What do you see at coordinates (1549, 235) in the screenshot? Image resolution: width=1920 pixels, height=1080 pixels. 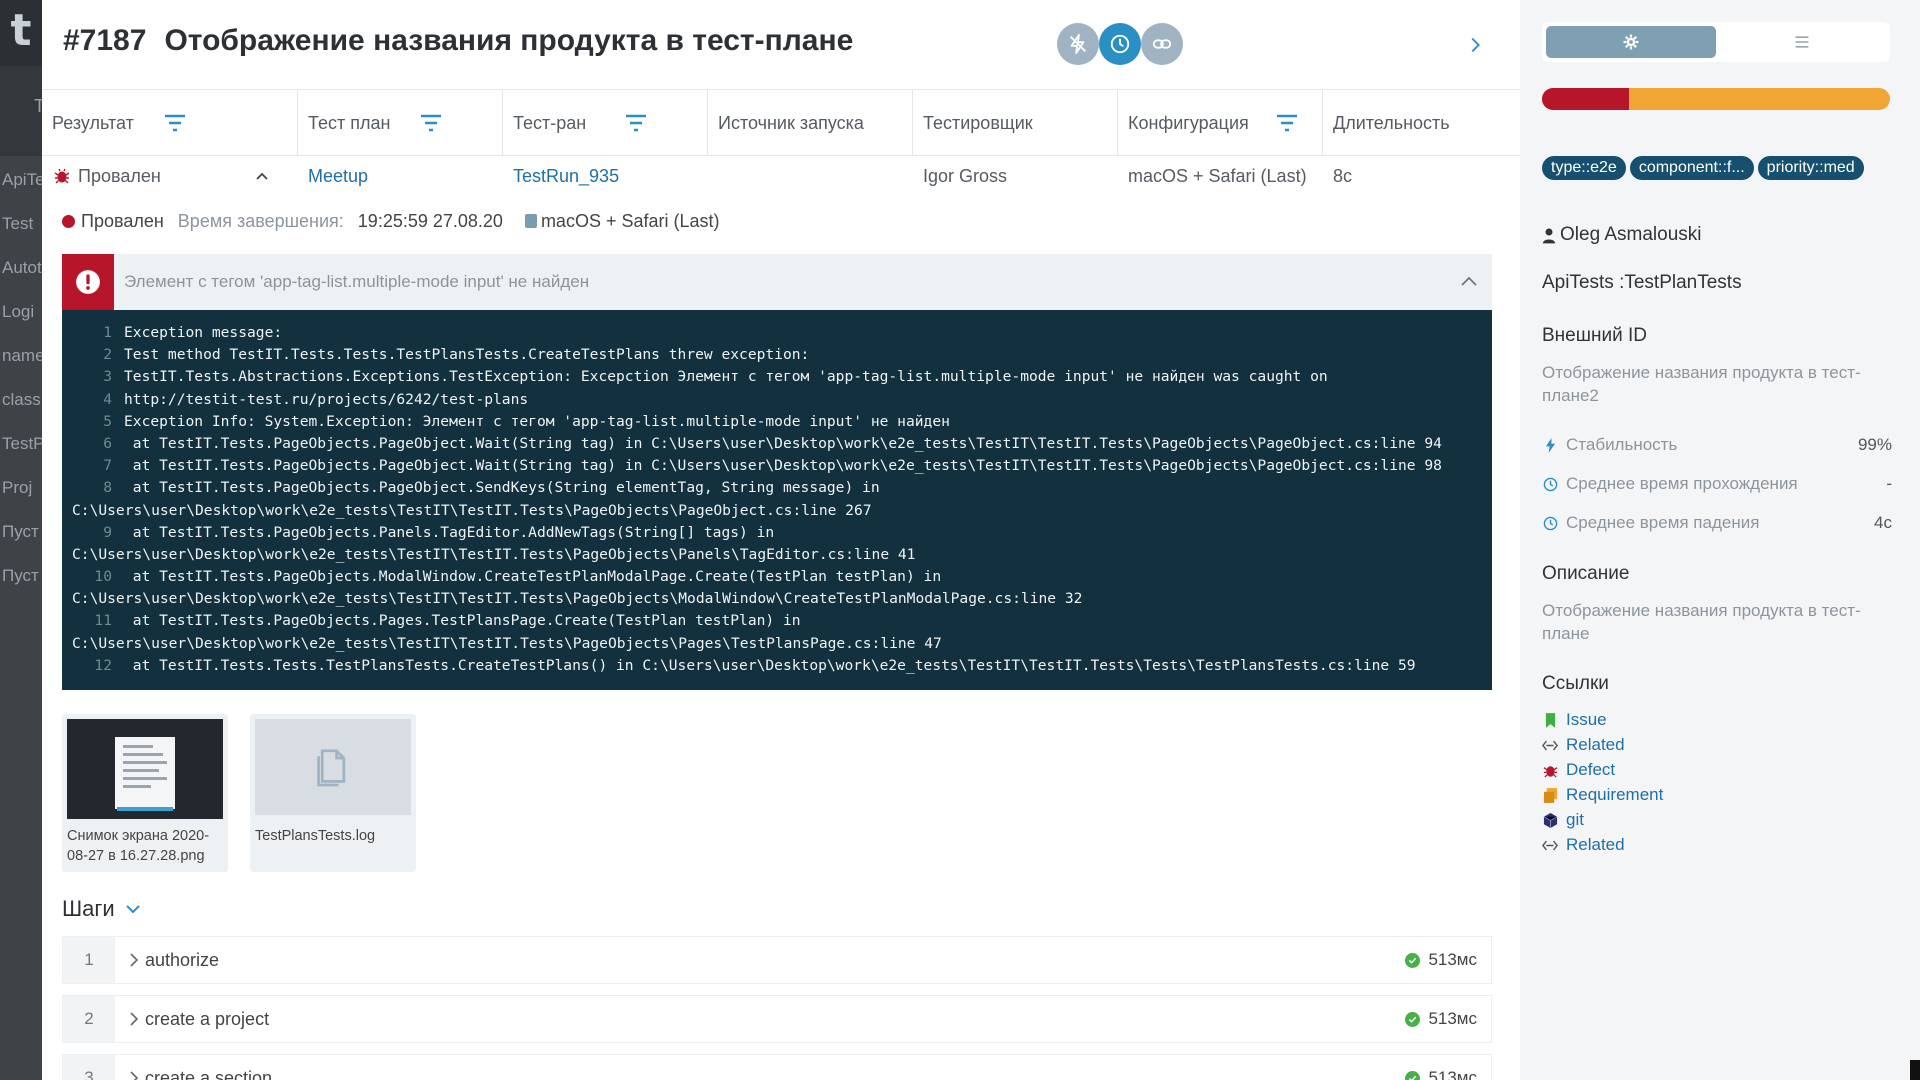 I see `user-icon` at bounding box center [1549, 235].